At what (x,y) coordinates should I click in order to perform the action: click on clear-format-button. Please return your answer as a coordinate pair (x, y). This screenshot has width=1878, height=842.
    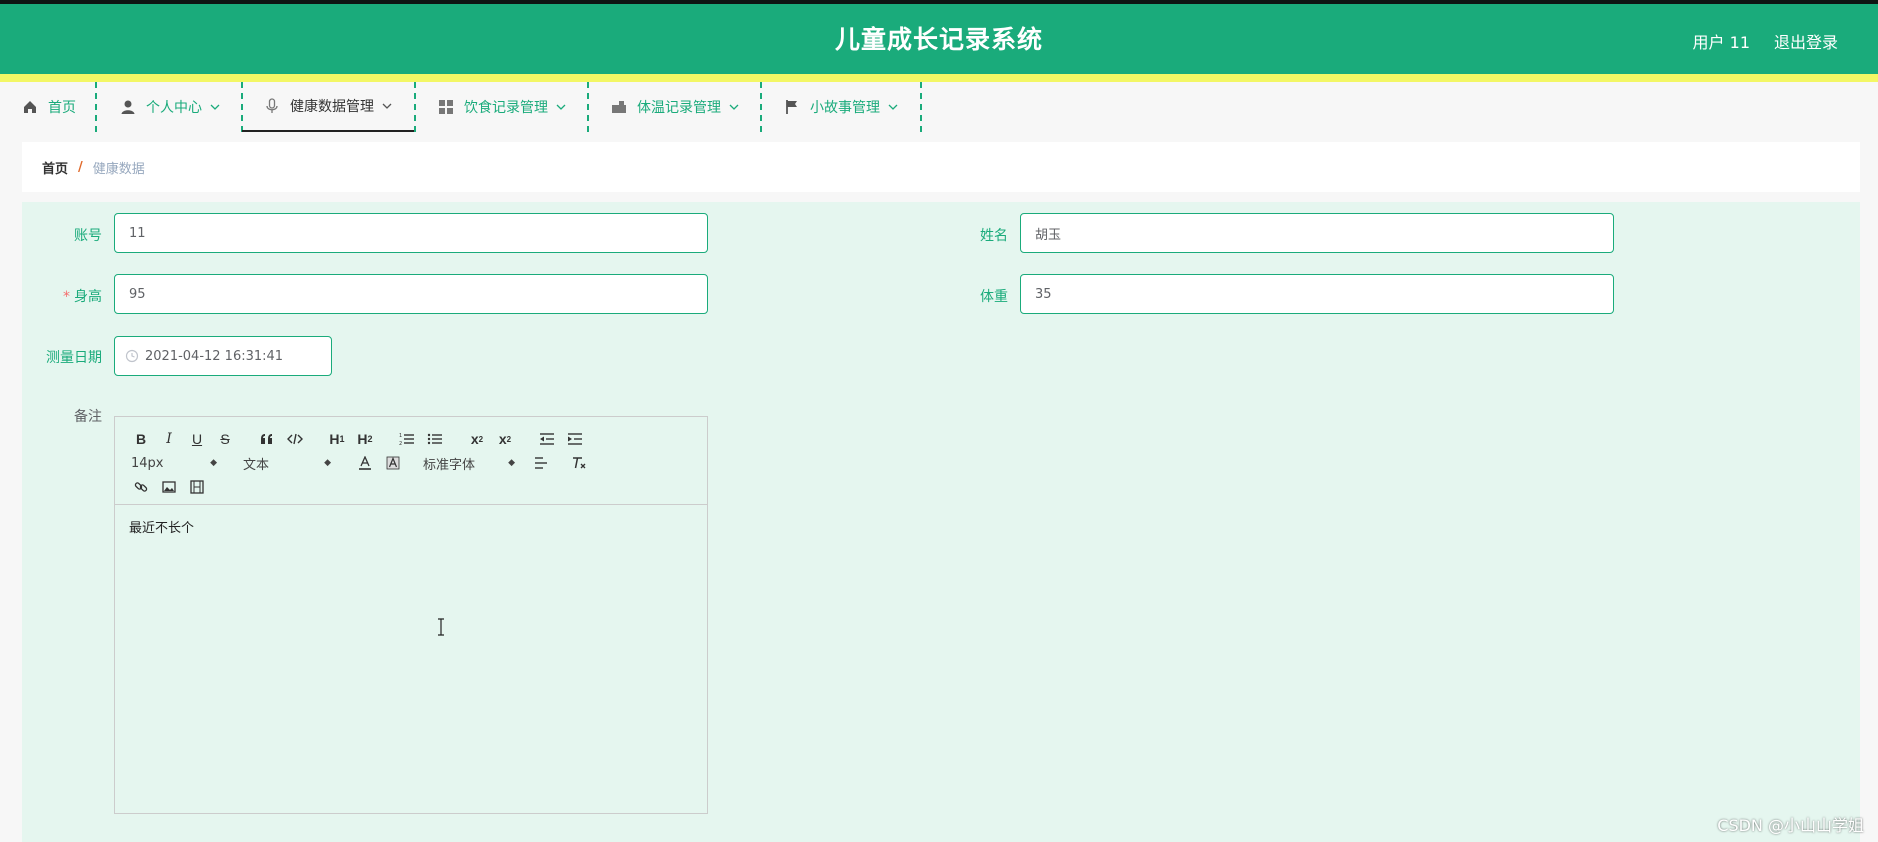
    Looking at the image, I should click on (579, 463).